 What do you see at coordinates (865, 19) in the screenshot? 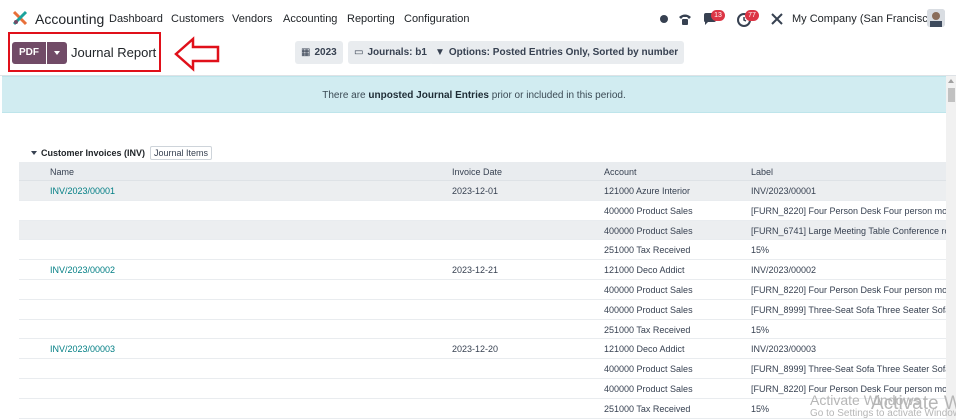
I see `company-switcher: My Company (San Francisco)` at bounding box center [865, 19].